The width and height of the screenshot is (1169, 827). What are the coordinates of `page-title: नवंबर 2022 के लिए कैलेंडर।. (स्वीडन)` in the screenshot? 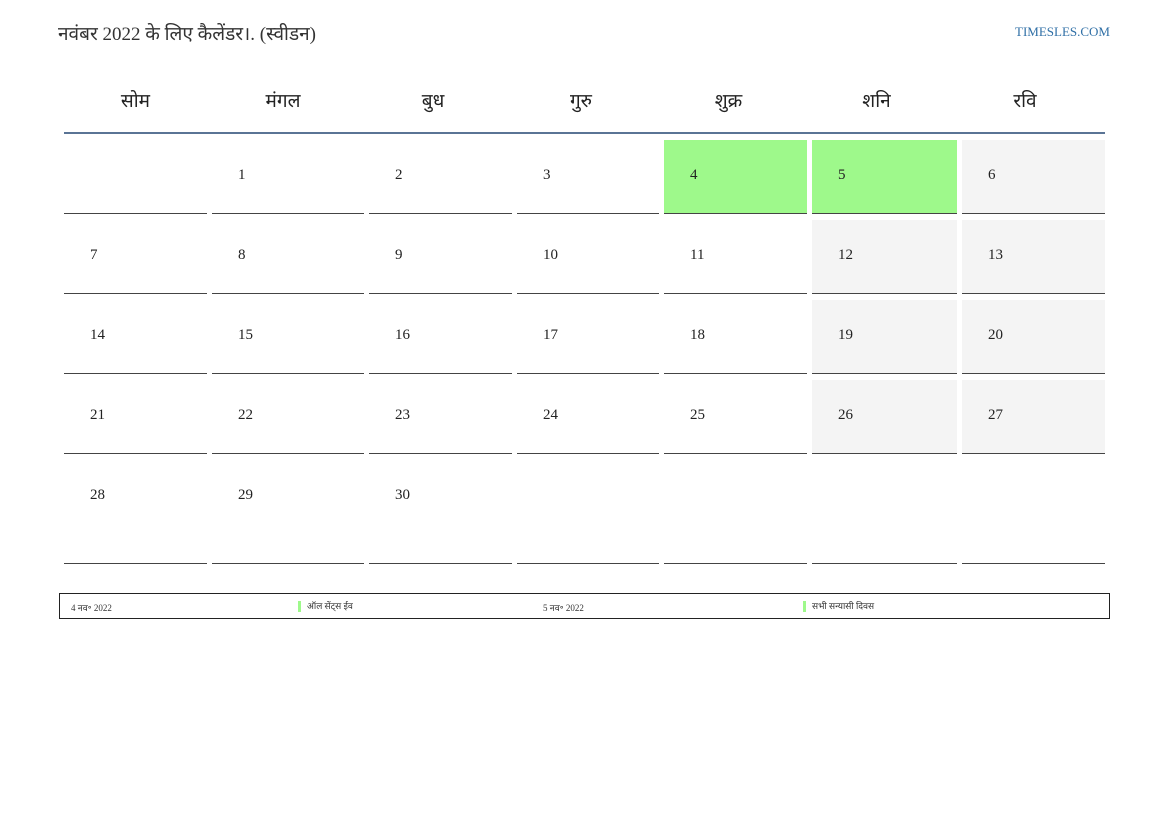 It's located at (187, 34).